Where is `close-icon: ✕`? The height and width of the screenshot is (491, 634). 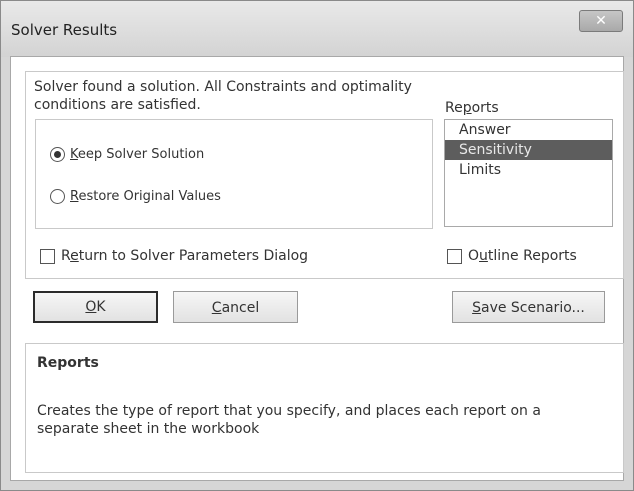
close-icon: ✕ is located at coordinates (601, 21).